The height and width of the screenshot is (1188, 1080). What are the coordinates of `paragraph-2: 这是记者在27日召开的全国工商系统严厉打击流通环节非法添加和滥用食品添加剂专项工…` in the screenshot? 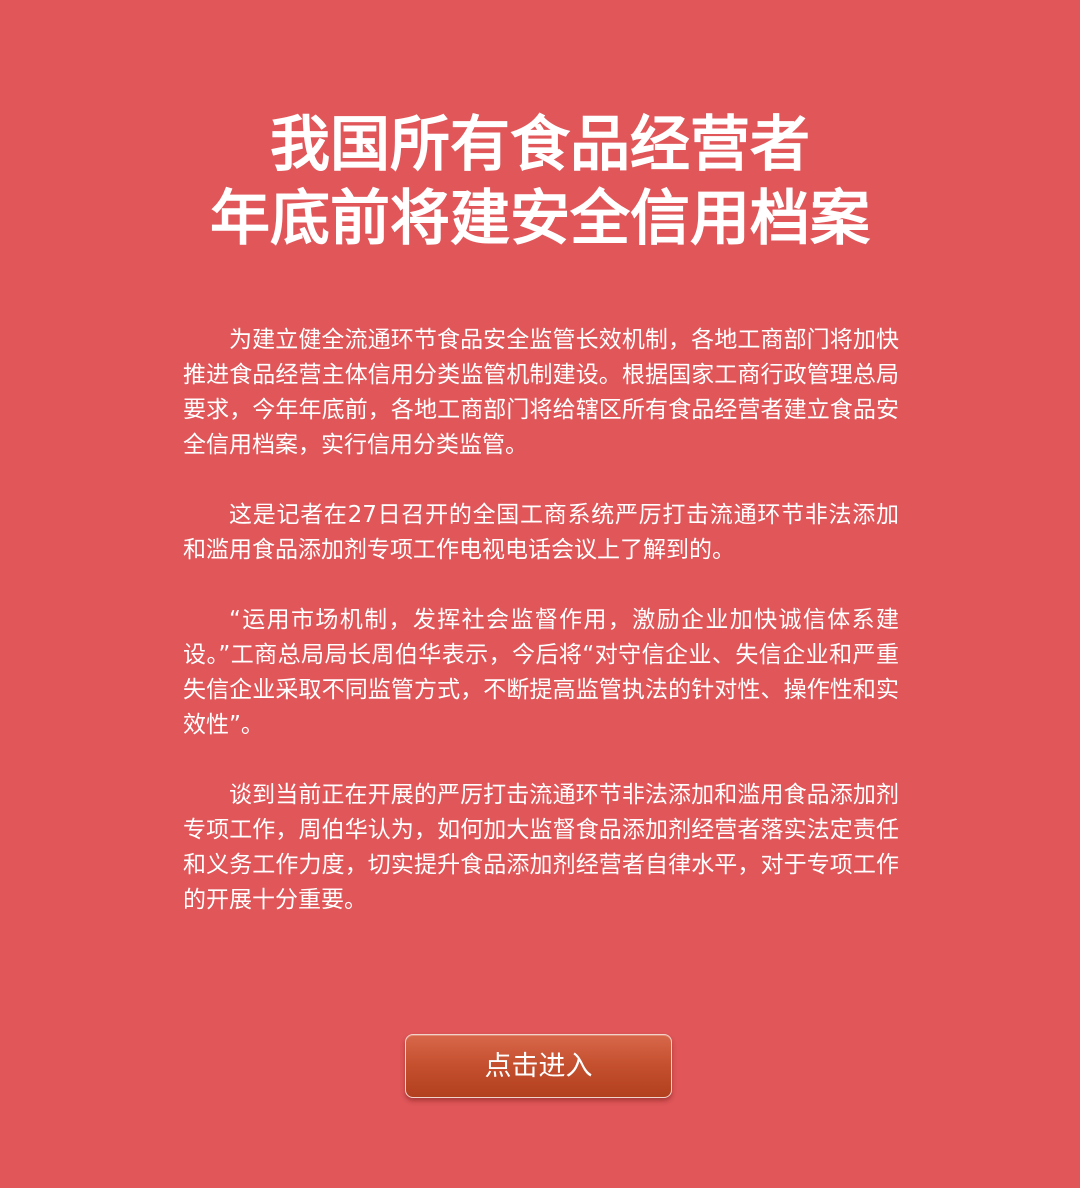 It's located at (541, 532).